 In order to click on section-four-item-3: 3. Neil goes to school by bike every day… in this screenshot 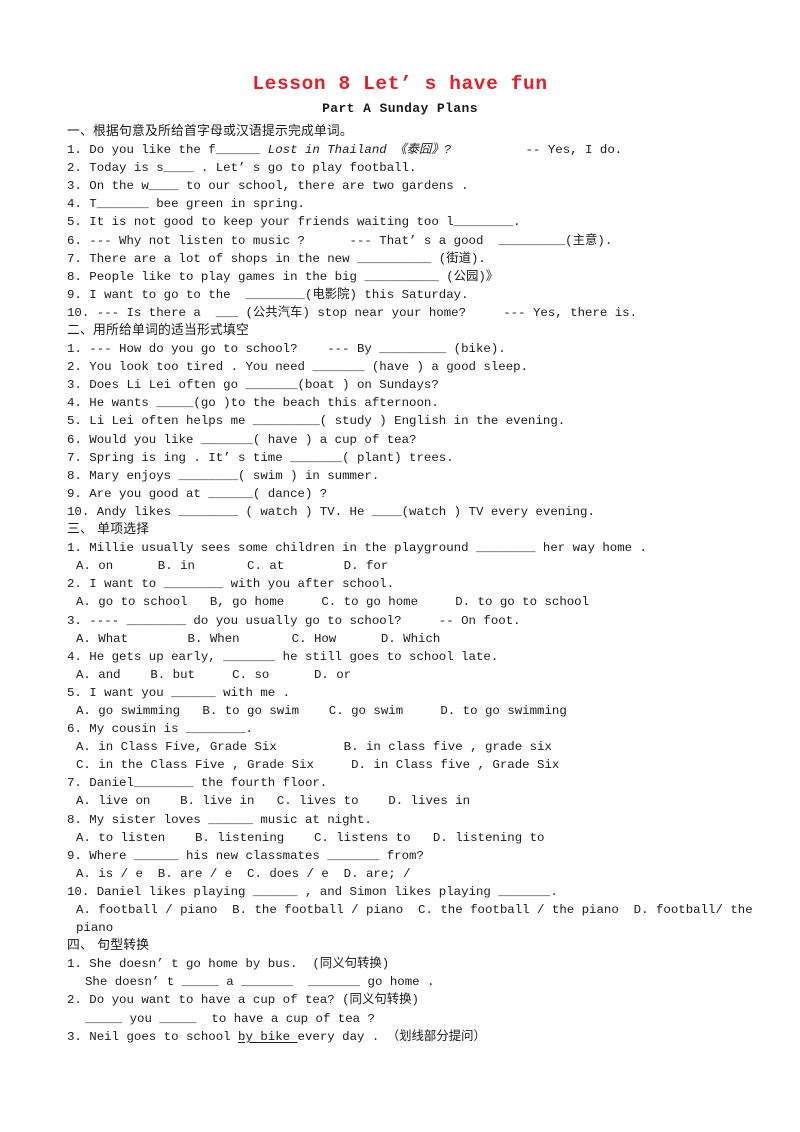, I will do `click(414, 1037)`.